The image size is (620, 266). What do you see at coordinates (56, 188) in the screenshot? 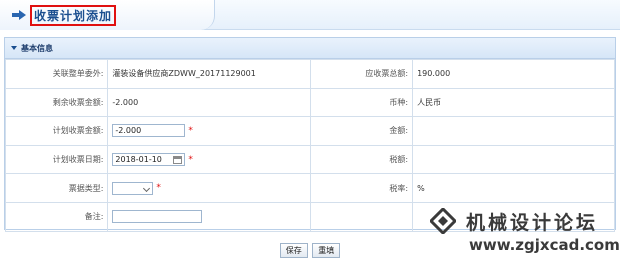
I see `invoice-type-label: 票据类型:` at bounding box center [56, 188].